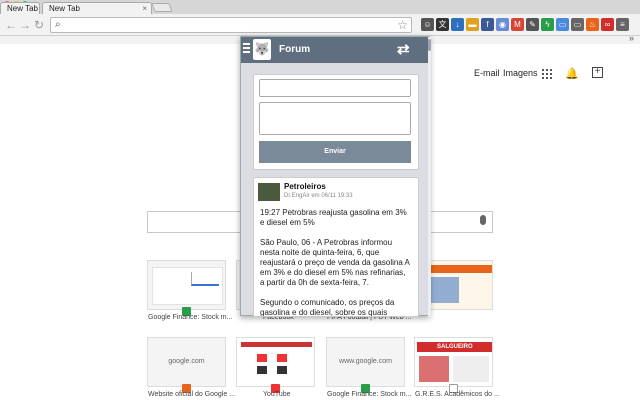 The height and width of the screenshot is (400, 640). Describe the element at coordinates (11, 25) in the screenshot. I see `back-arrow-icon: ←` at that location.